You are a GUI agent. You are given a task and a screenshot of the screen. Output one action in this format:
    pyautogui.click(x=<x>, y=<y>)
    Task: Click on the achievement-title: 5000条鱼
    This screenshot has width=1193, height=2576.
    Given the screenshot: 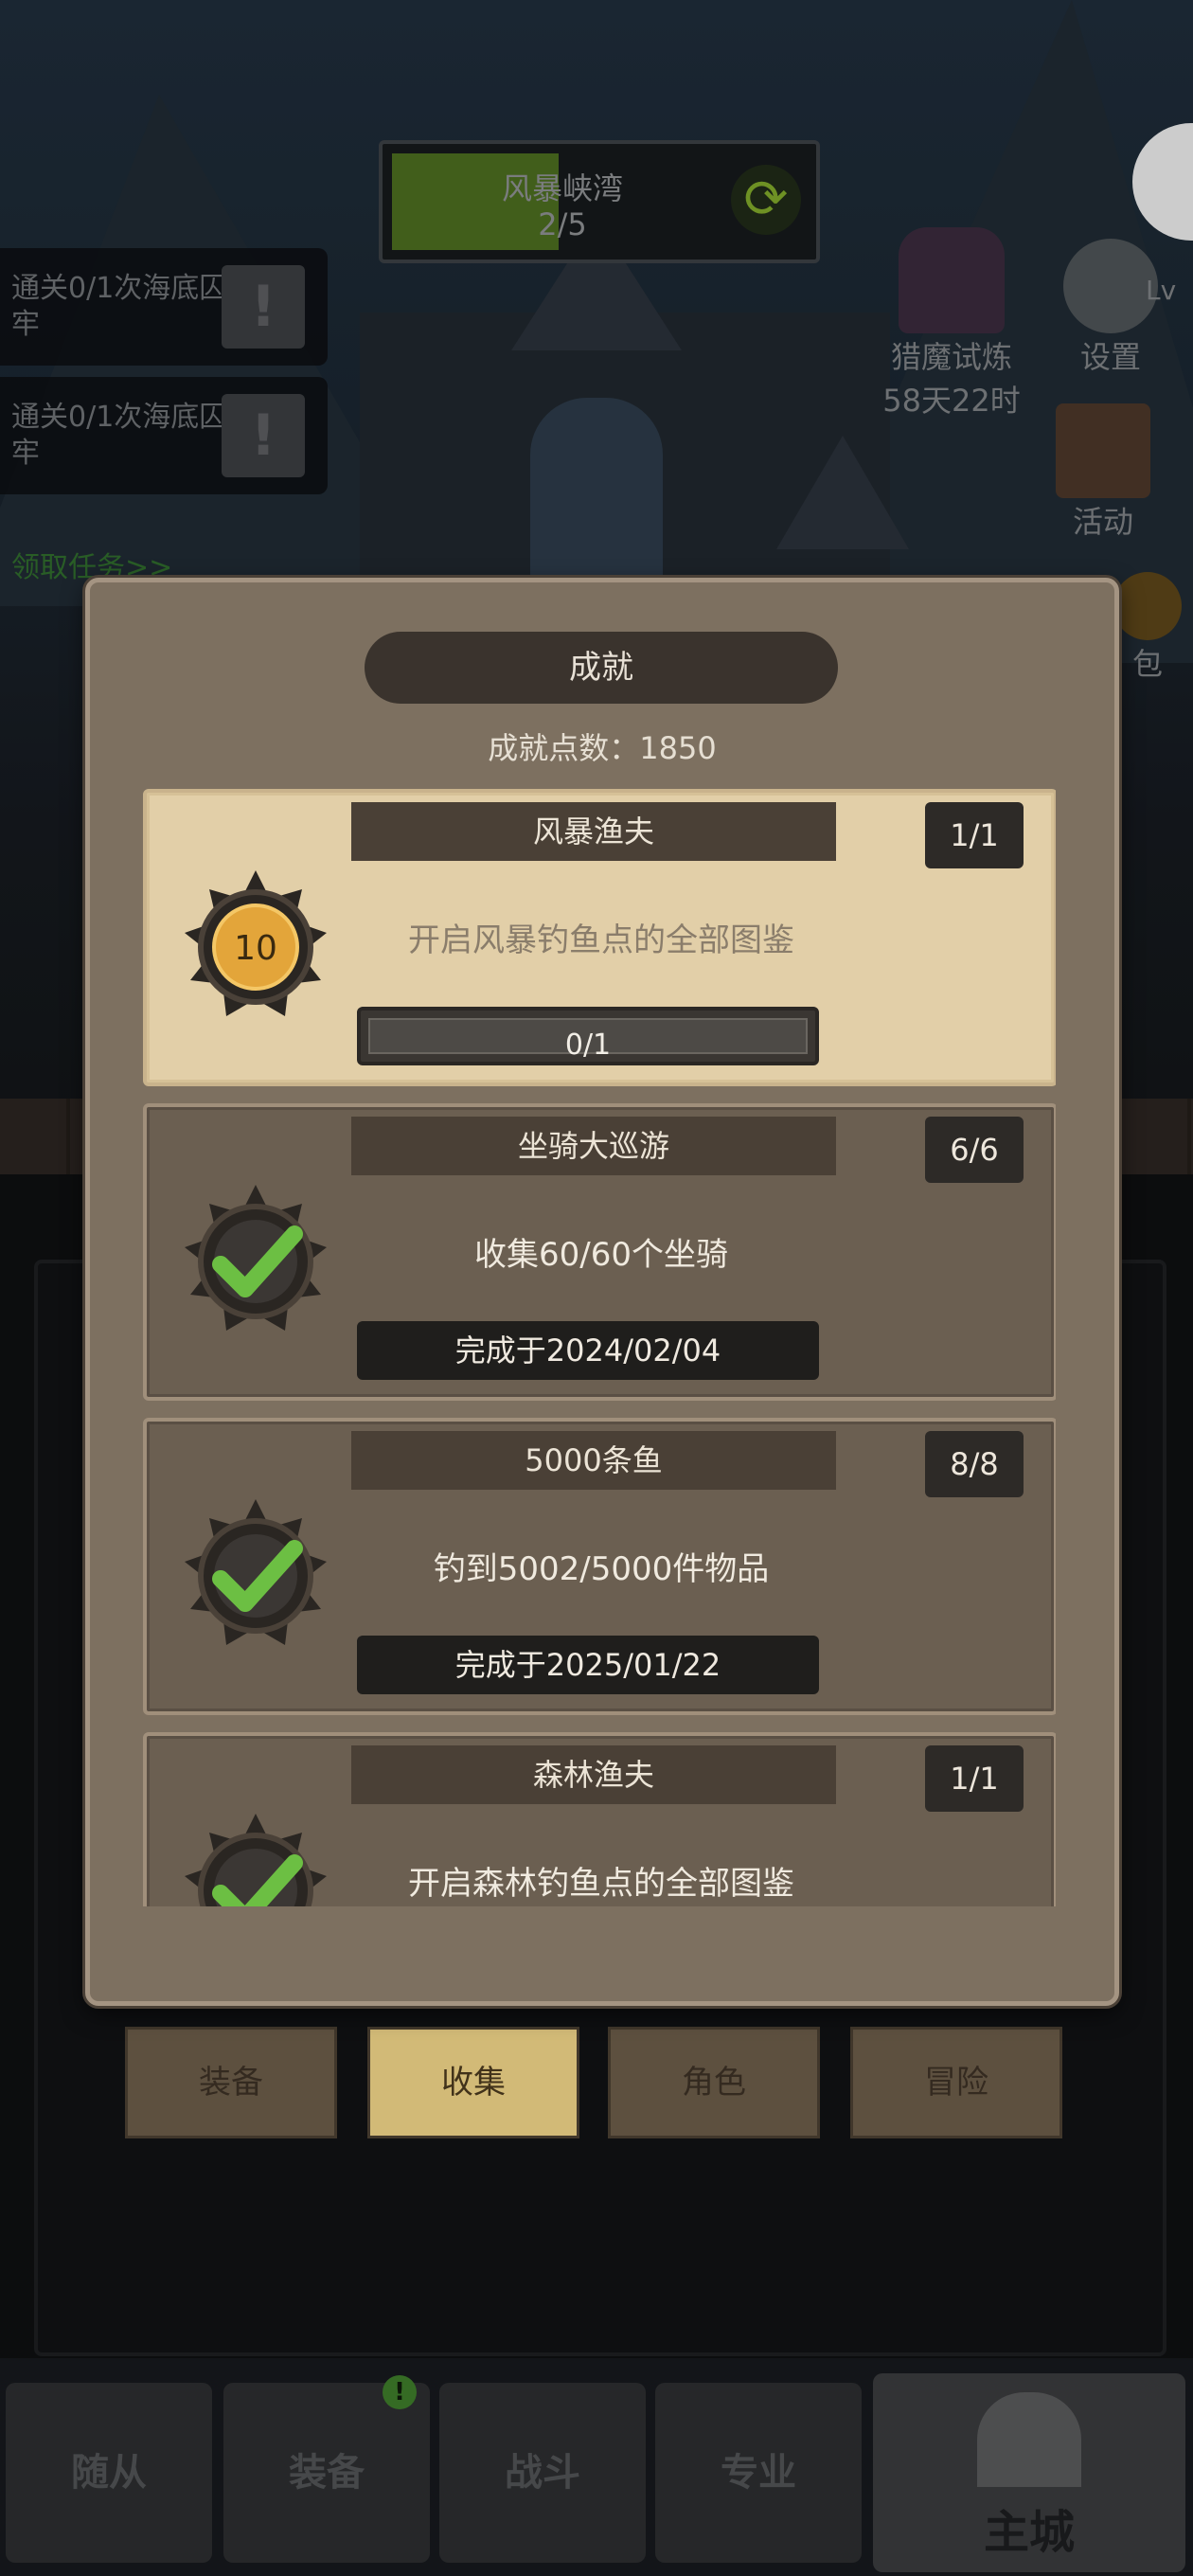 What is the action you would take?
    pyautogui.click(x=593, y=1460)
    